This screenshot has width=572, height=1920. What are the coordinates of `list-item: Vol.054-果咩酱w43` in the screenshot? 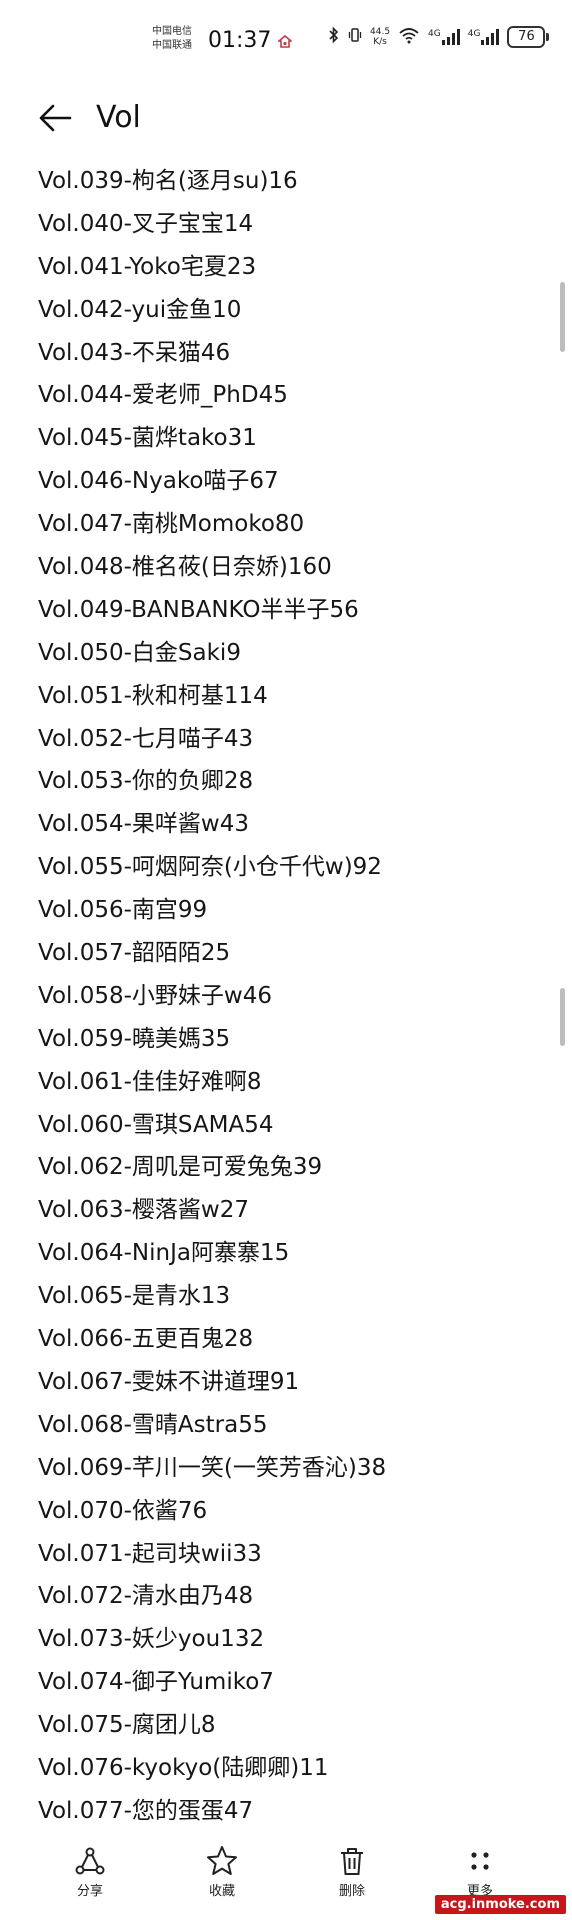 It's located at (212, 832).